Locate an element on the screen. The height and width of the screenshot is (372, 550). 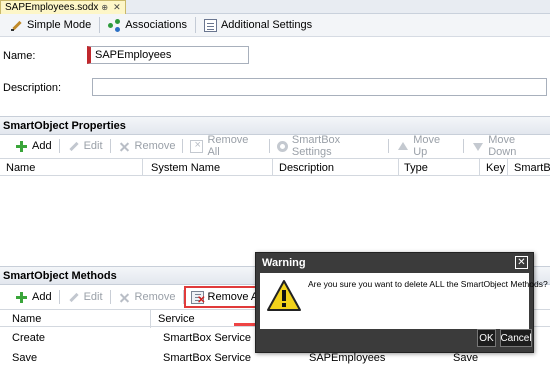
additional-settings-label: Additional Settings is located at coordinates (266, 25).